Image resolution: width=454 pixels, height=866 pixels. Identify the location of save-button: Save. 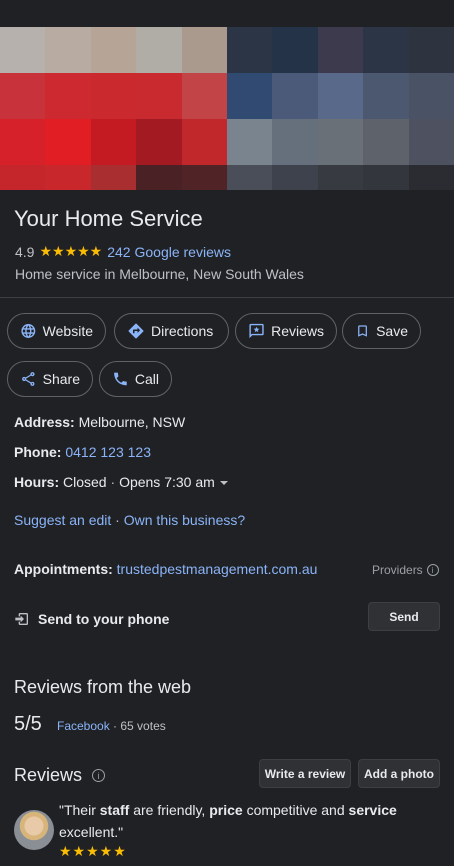
(381, 331).